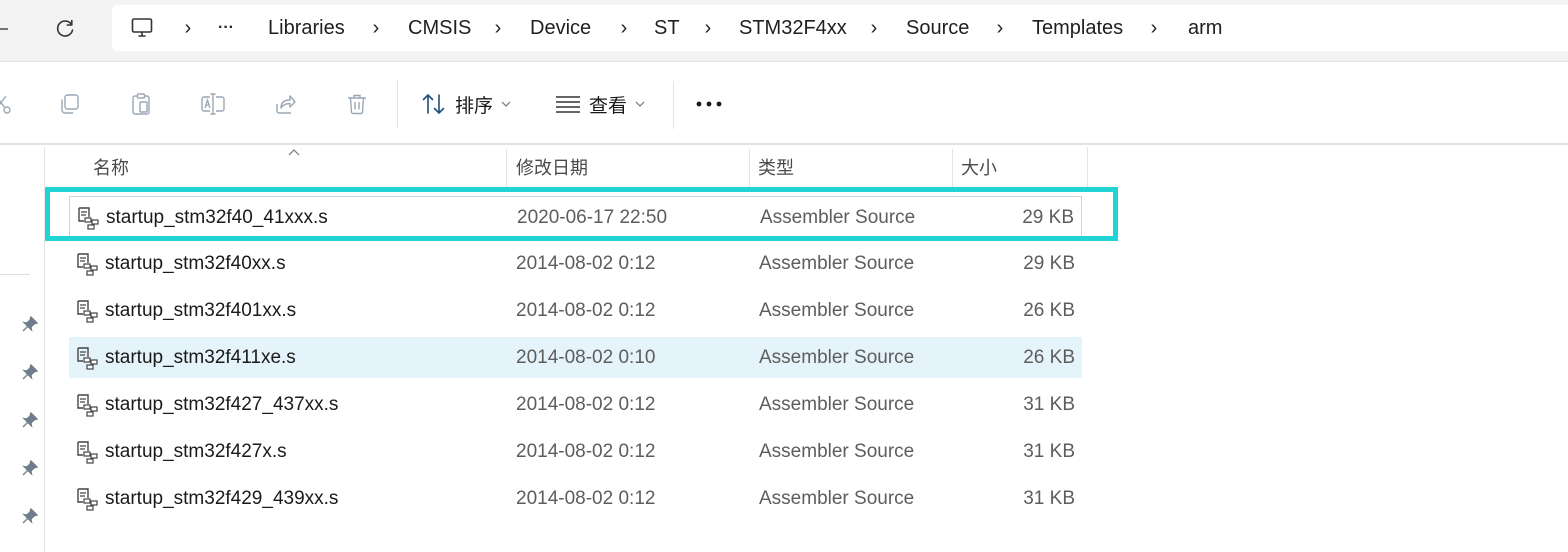  I want to click on breadcrumb-arm: arm, so click(1205, 28).